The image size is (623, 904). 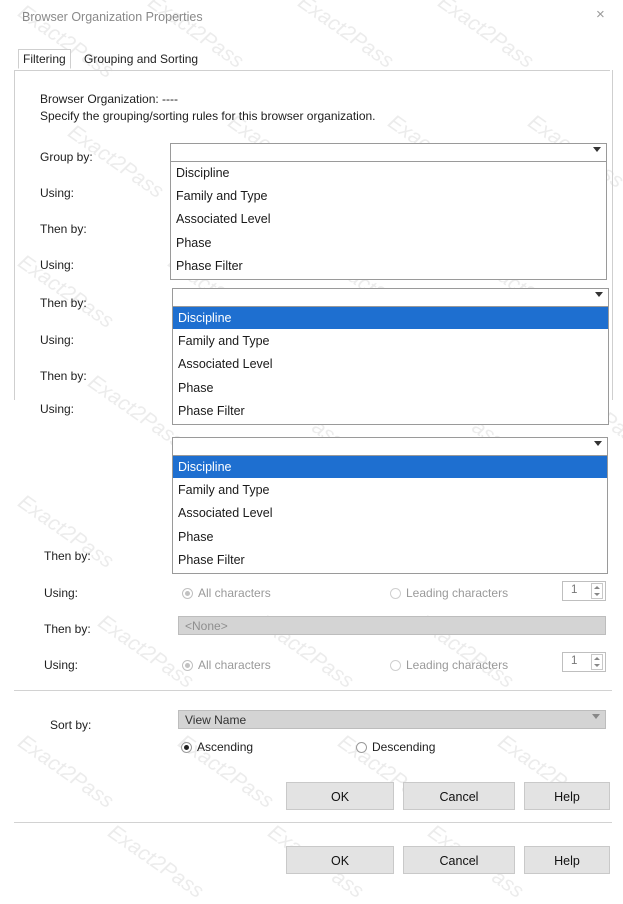 What do you see at coordinates (392, 719) in the screenshot?
I see `sort-by-dropdown: View Name` at bounding box center [392, 719].